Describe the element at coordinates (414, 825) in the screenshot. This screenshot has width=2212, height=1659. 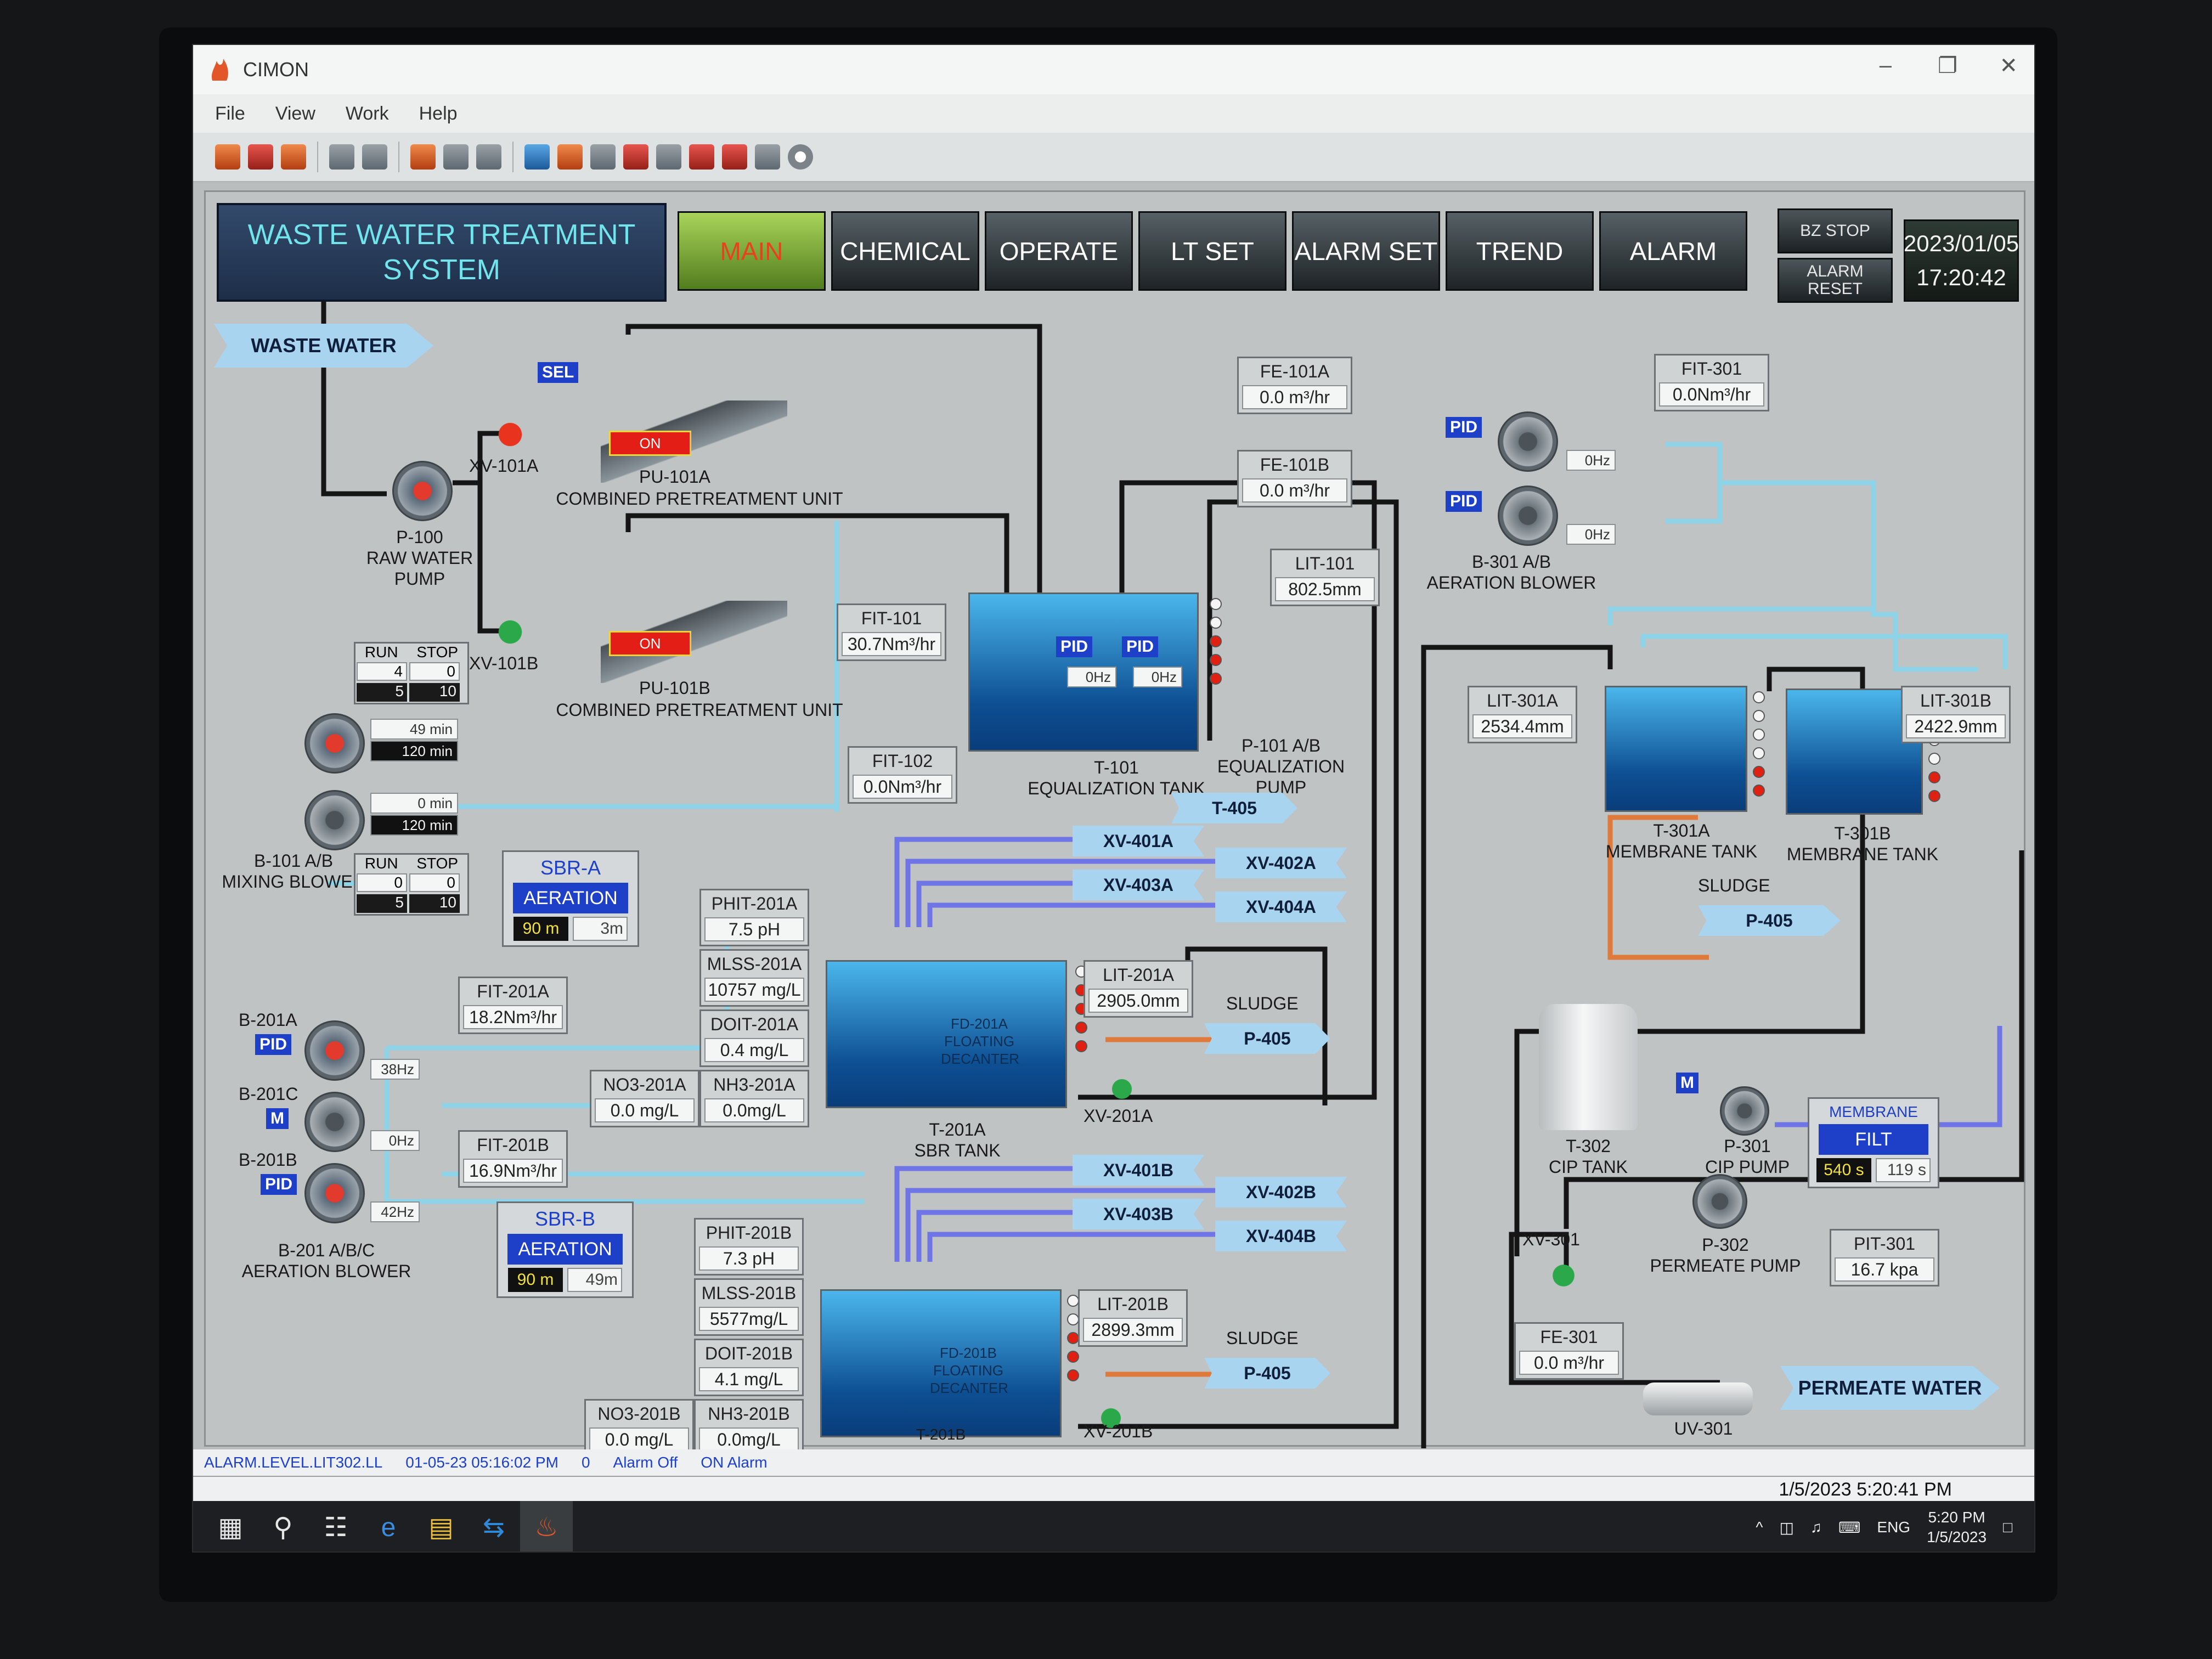
I see `b-101b-timer-setpoint: 120 min` at that location.